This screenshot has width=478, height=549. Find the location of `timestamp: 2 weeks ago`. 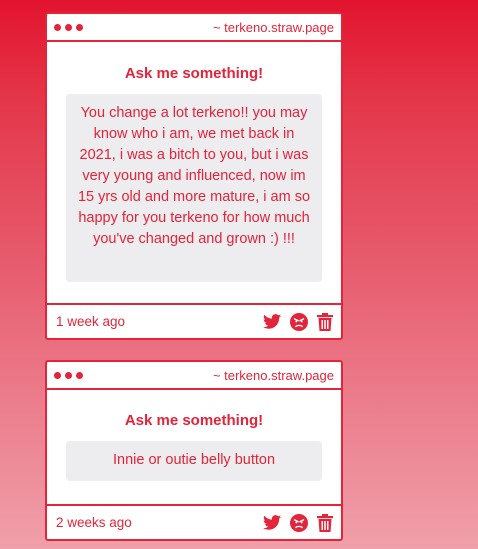

timestamp: 2 weeks ago is located at coordinates (94, 522).